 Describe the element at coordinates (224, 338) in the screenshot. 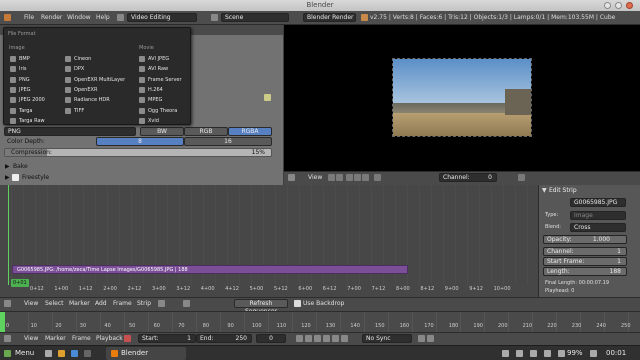

I see `end-frame-input: End: 250` at that location.